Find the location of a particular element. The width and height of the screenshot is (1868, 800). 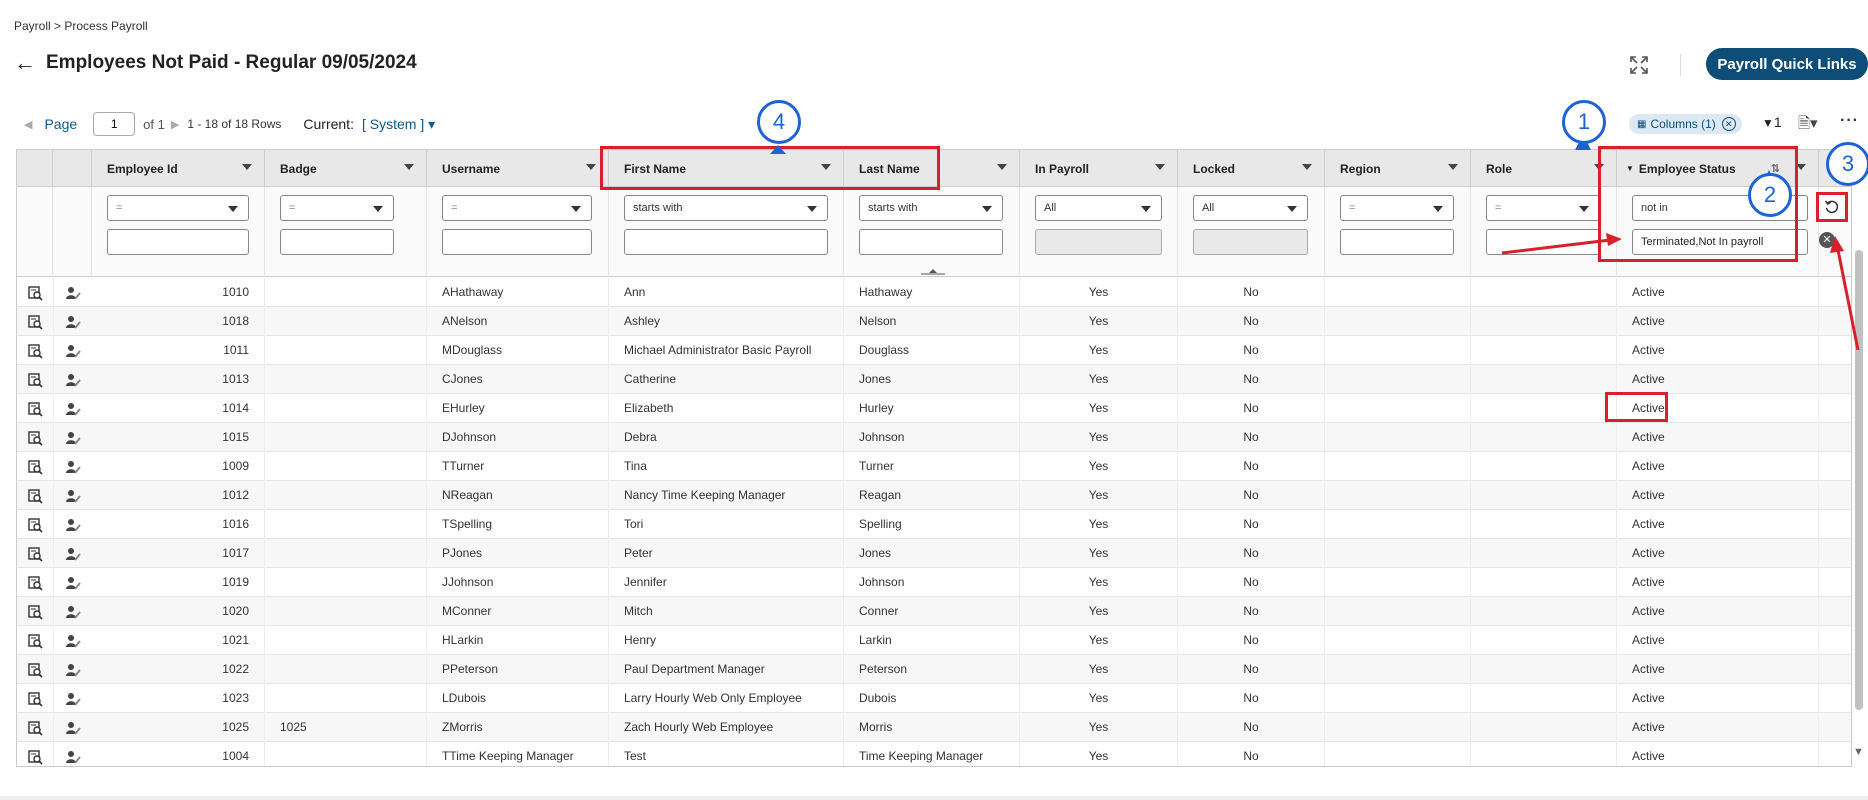

filter-operator-employee-id: = is located at coordinates (178, 208).